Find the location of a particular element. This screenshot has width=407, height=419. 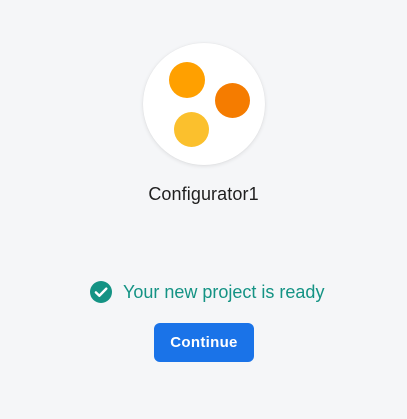

check-circle-icon is located at coordinates (101, 292).